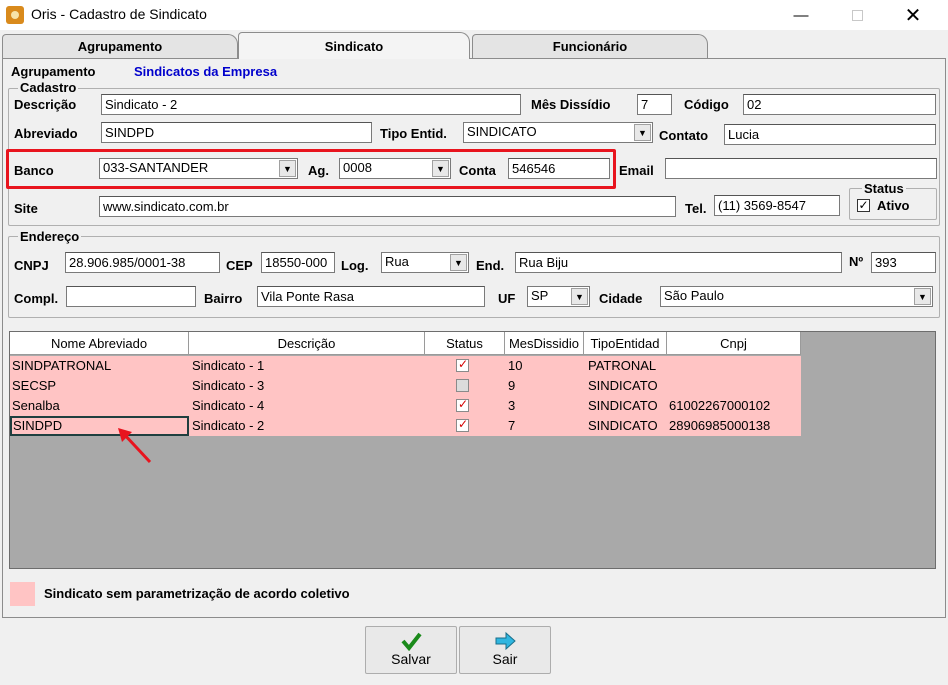  I want to click on bairro-label: Bairro, so click(223, 298).